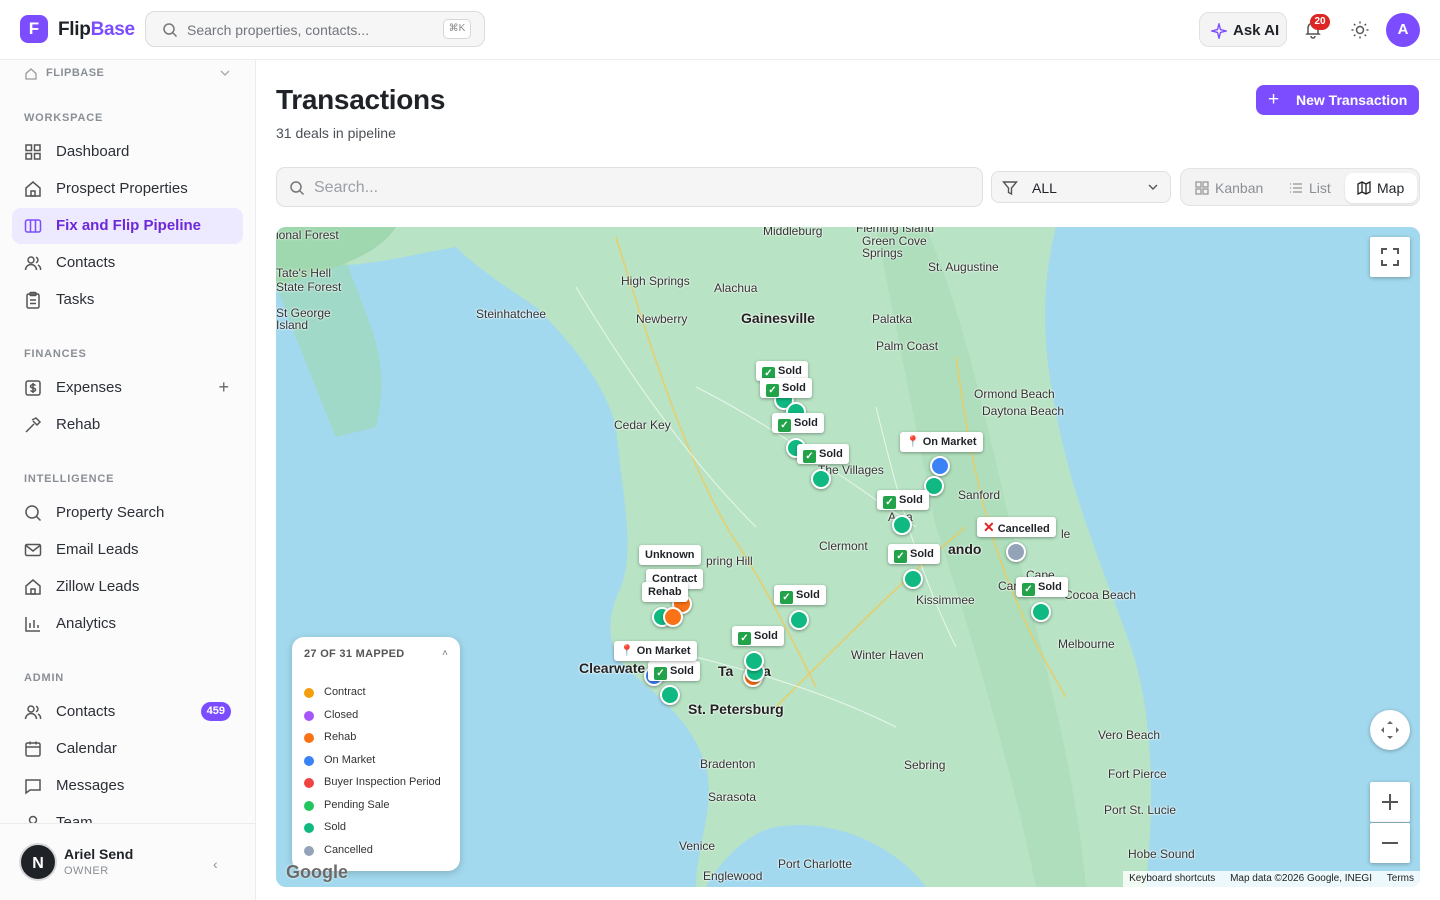 This screenshot has height=900, width=1440. I want to click on map-label-titusville: le, so click(1066, 534).